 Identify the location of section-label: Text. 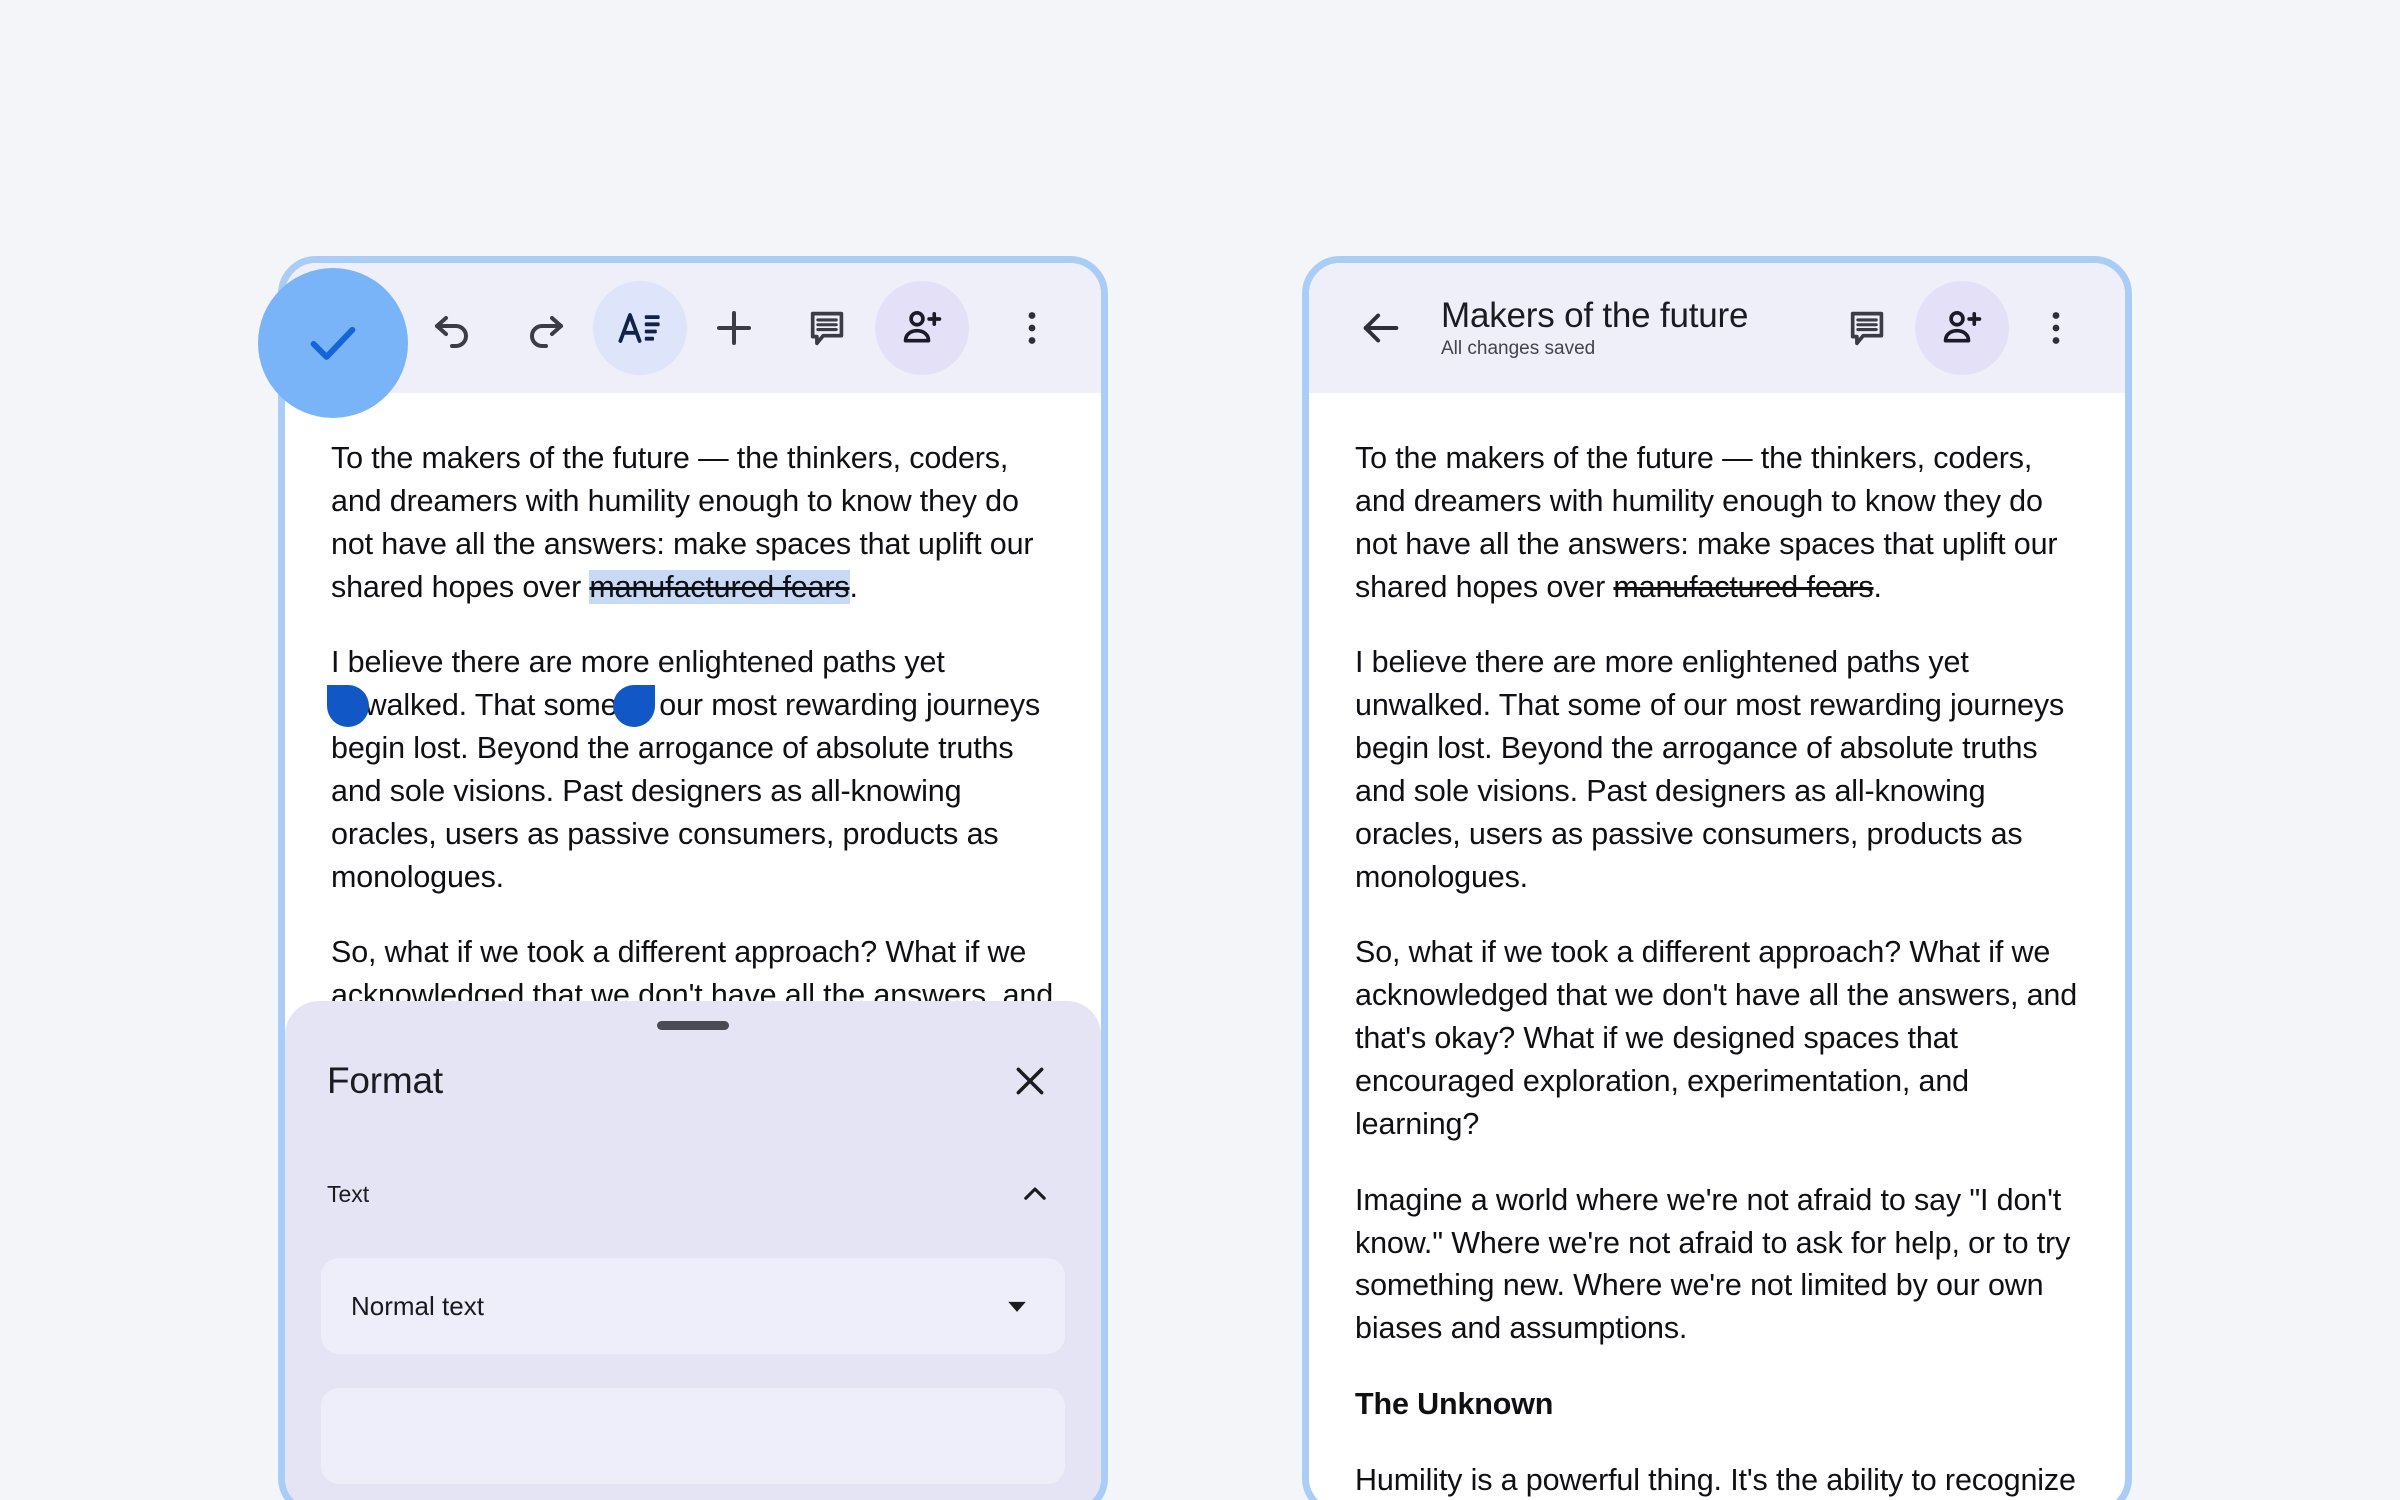
(348, 1193).